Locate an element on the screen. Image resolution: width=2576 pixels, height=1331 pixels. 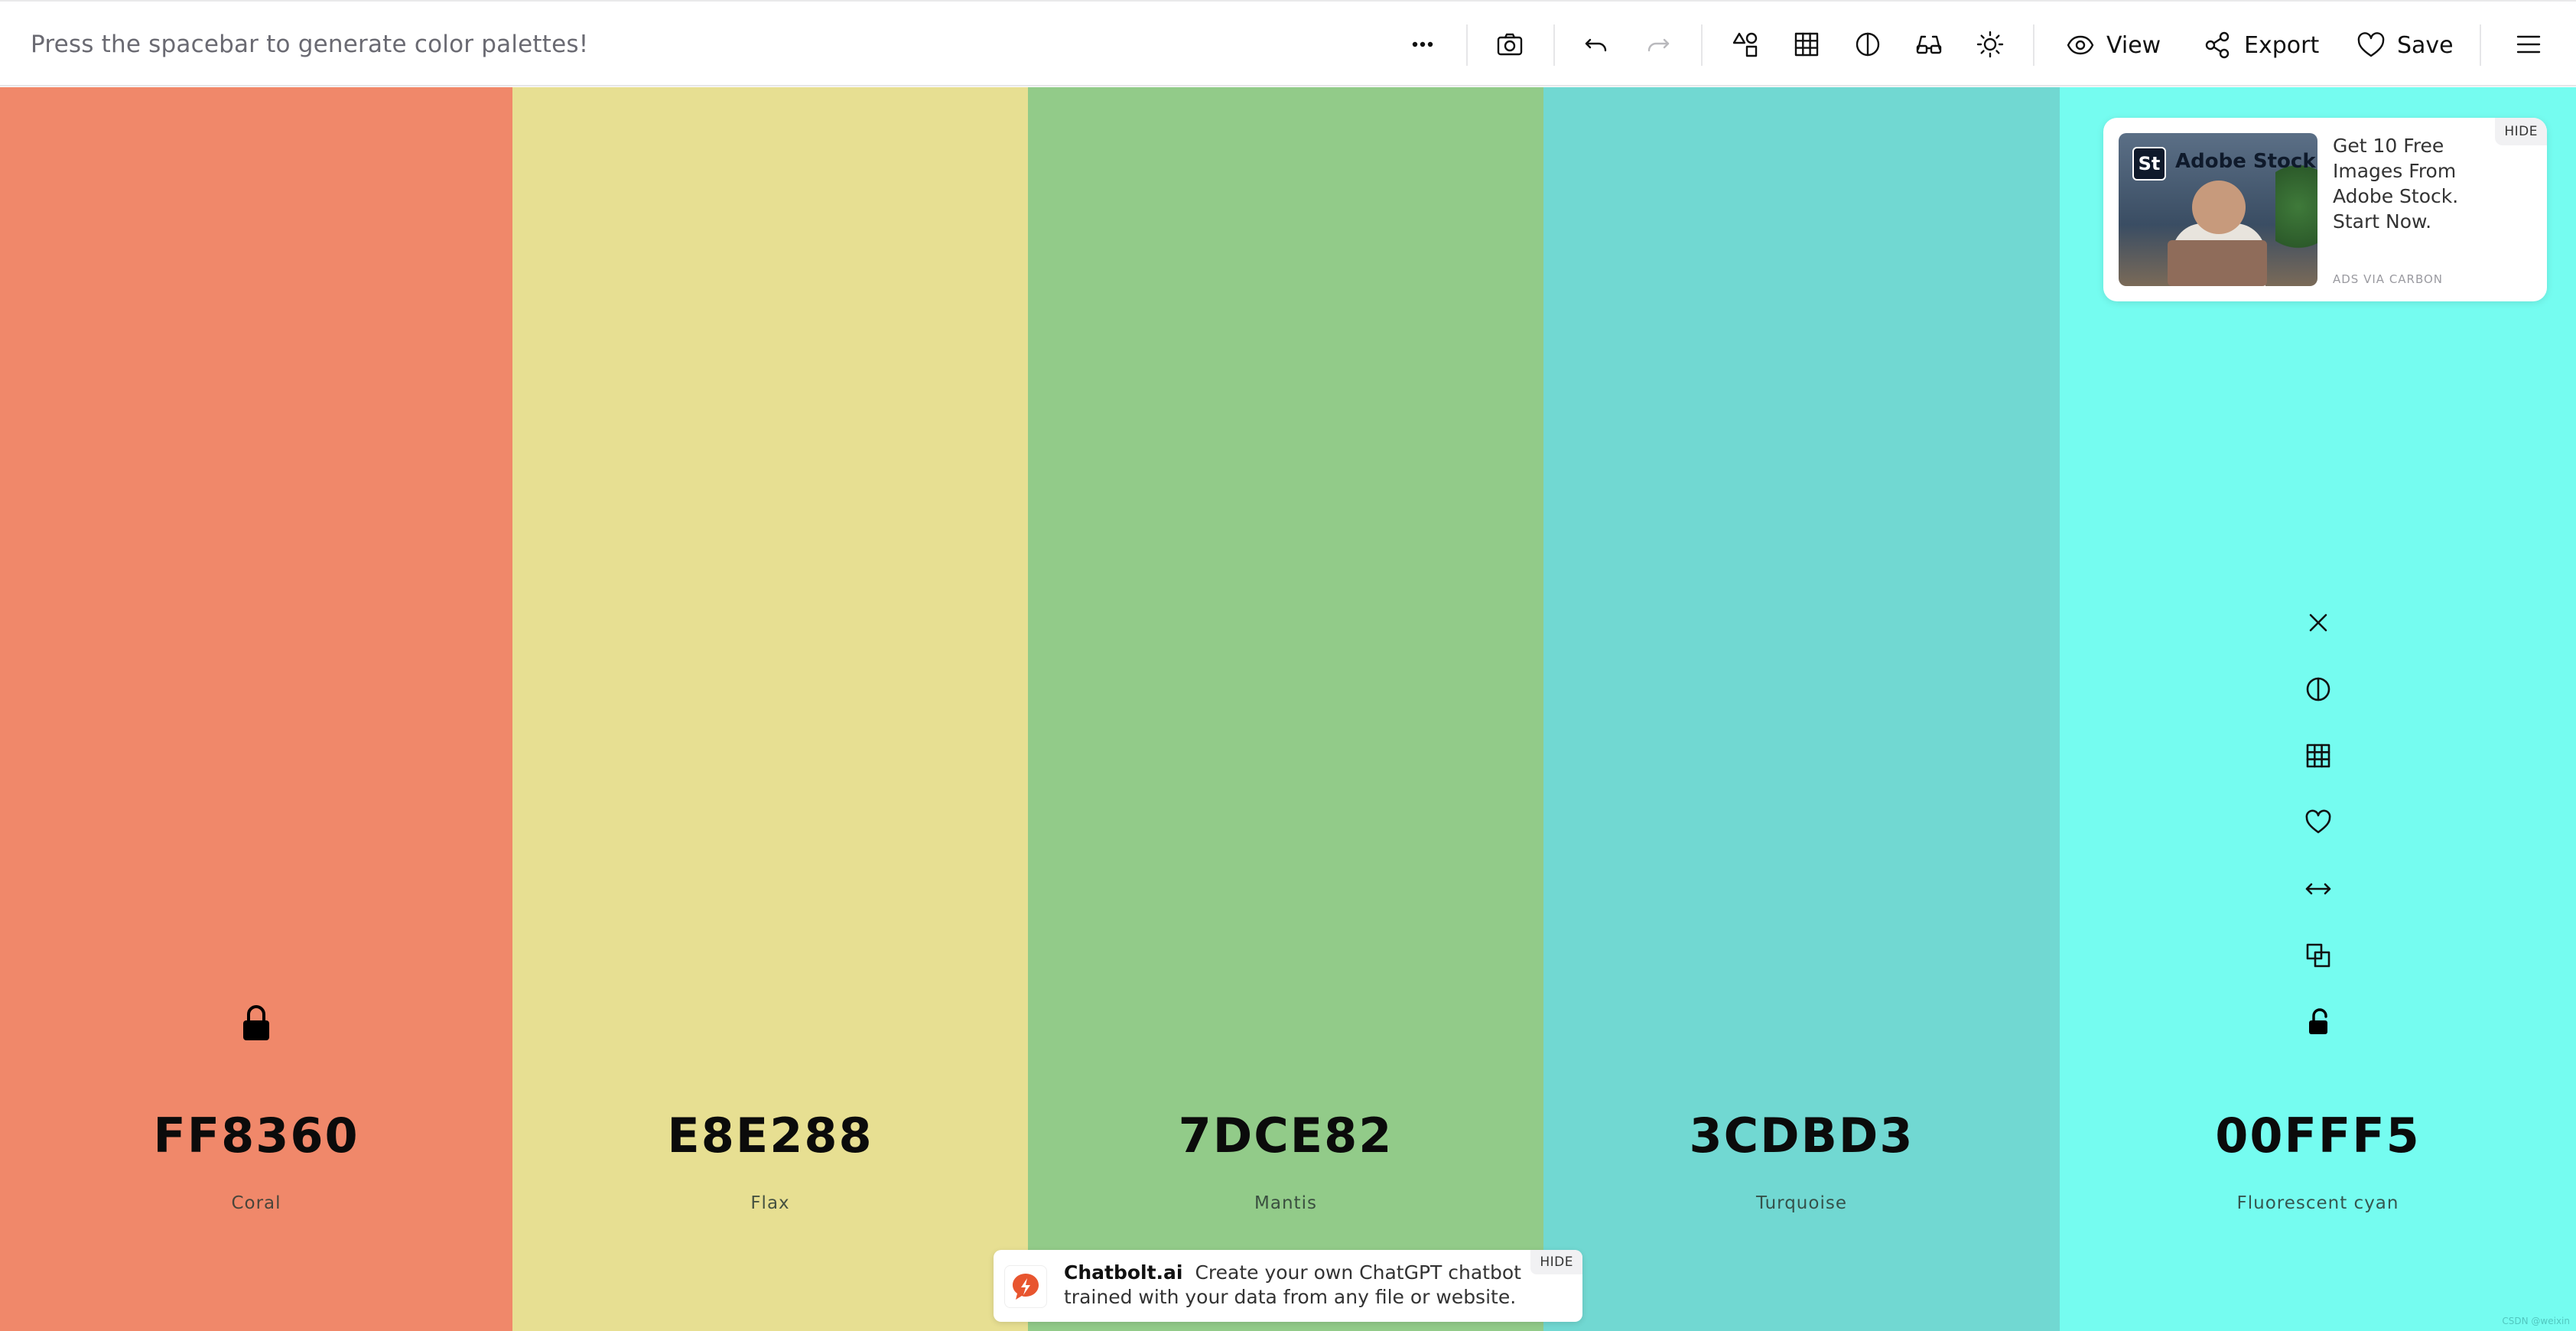
hex-code: 7DCE82 is located at coordinates (1285, 1135).